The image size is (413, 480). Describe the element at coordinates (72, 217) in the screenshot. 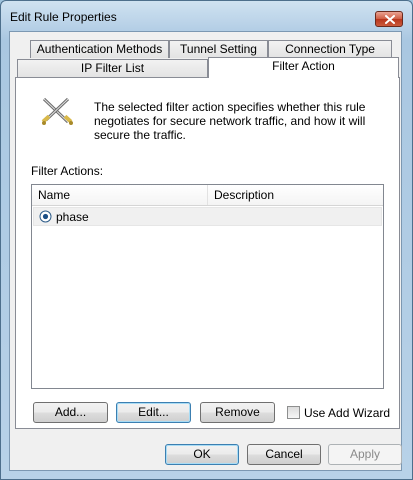

I see `list-item-name: phase` at that location.